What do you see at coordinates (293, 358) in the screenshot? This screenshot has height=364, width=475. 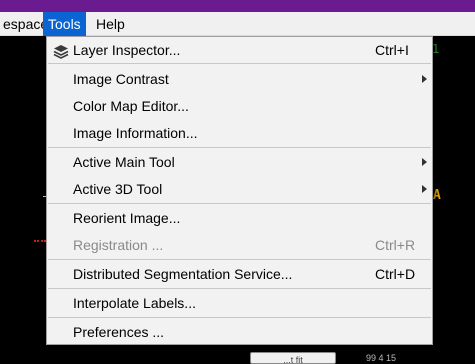 I see `zoom-fit-button: ...t fit` at bounding box center [293, 358].